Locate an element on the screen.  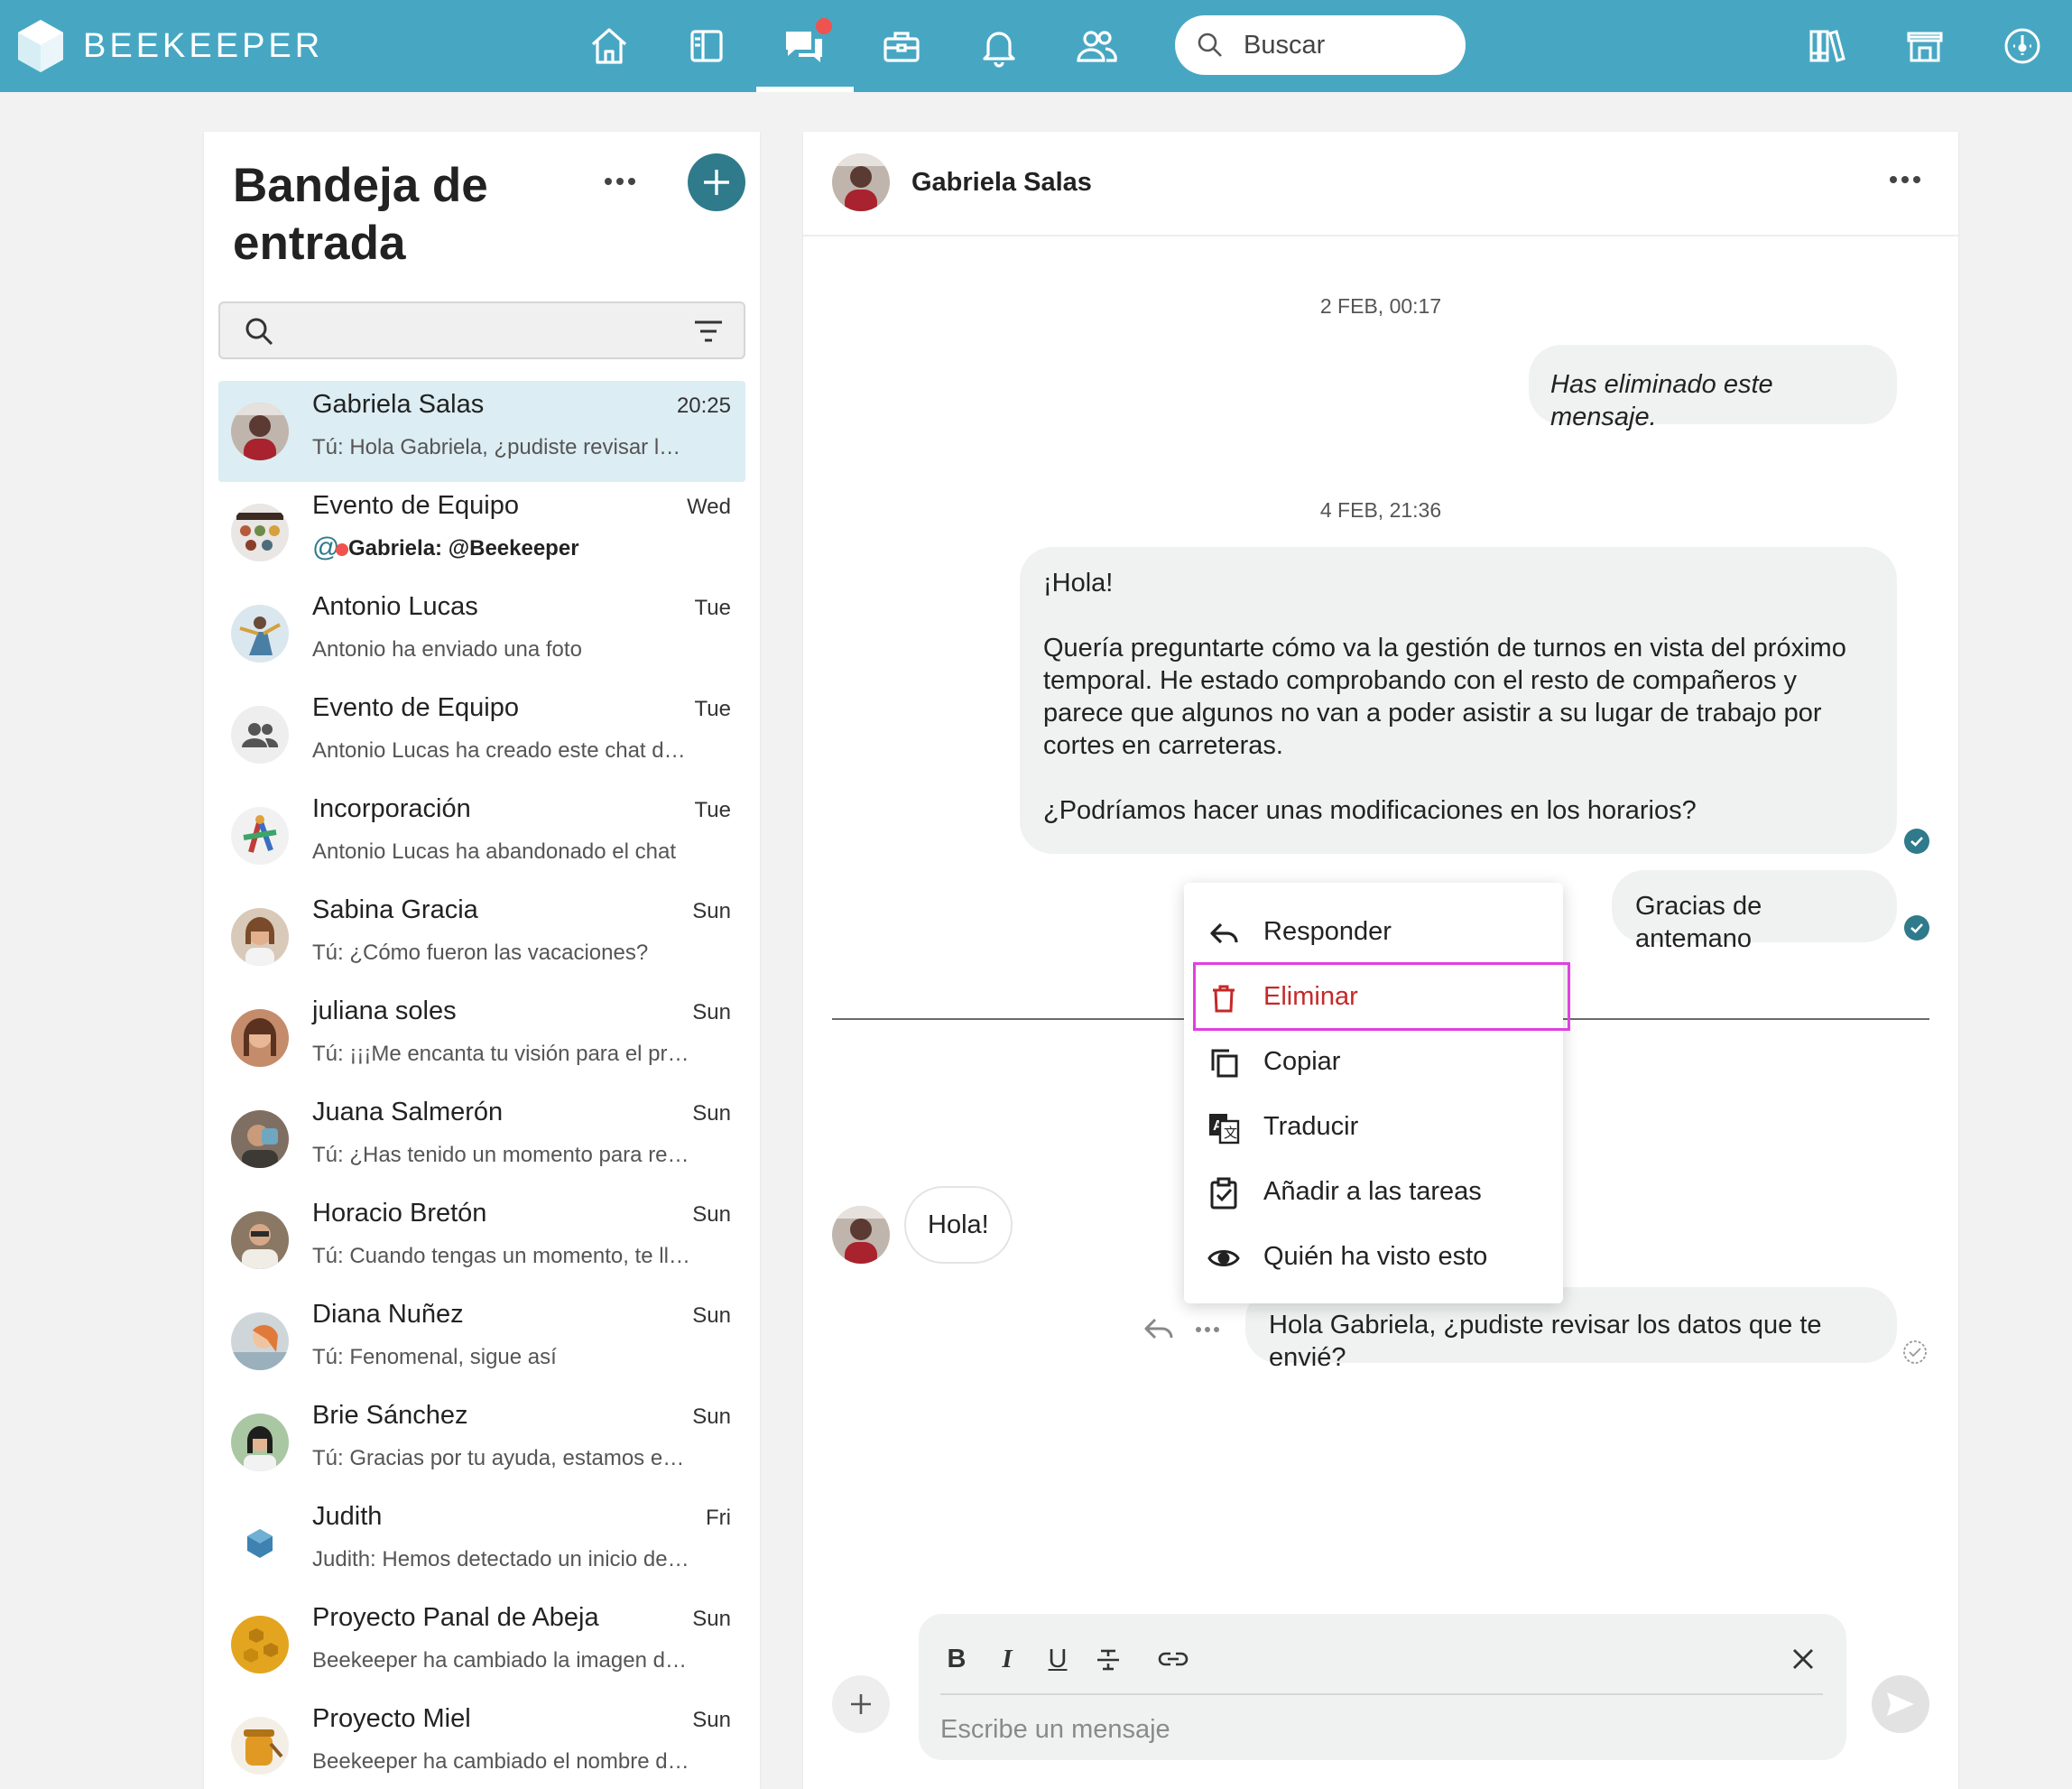
menu-item-seen-by: Quién ha visto esto is located at coordinates (1373, 1258).